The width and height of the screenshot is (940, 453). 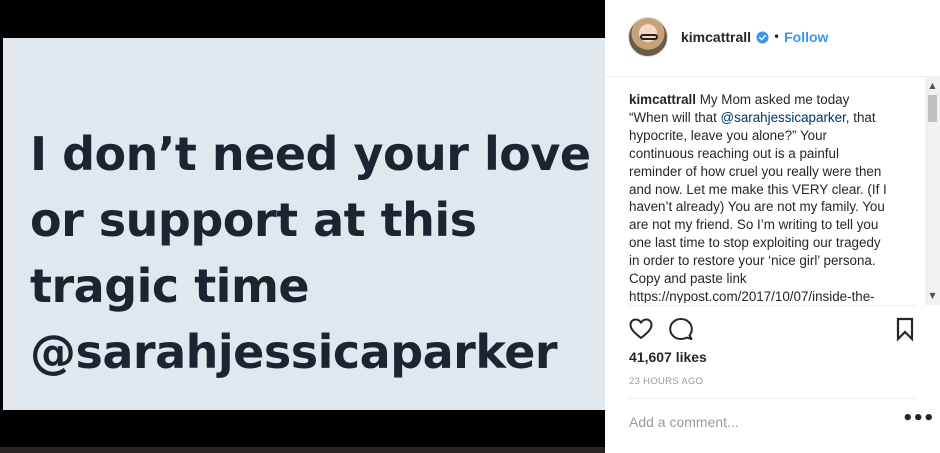 What do you see at coordinates (253, 220) in the screenshot?
I see `image-text-line: or support at this` at bounding box center [253, 220].